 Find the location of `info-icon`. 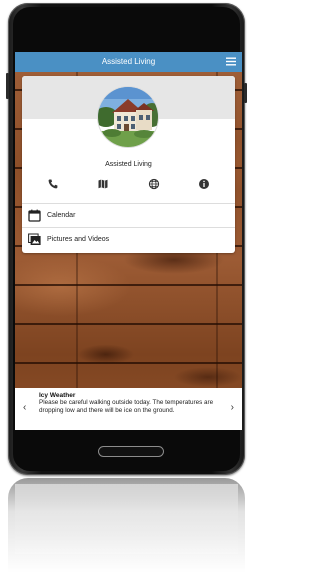

info-icon is located at coordinates (204, 184).